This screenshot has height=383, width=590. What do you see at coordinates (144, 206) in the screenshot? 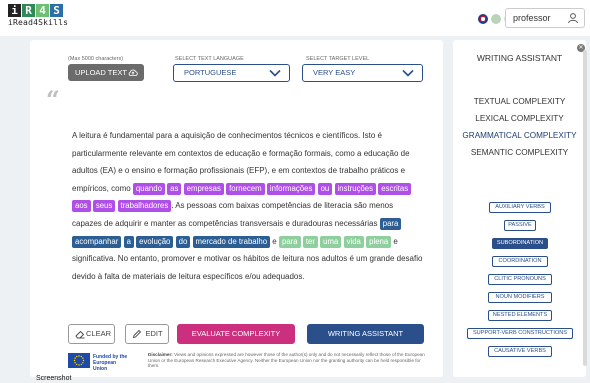
I see `subordination-tag: trabalhadores` at bounding box center [144, 206].